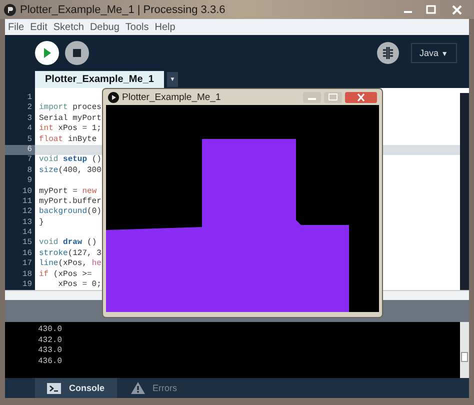 The width and height of the screenshot is (474, 405). I want to click on code-line: background(0), so click(70, 211).